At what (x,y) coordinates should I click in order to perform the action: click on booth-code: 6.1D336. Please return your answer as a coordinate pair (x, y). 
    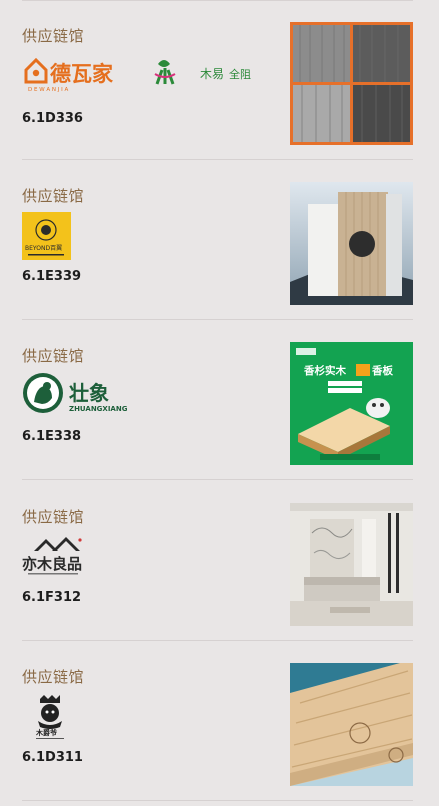
    Looking at the image, I should click on (52, 118).